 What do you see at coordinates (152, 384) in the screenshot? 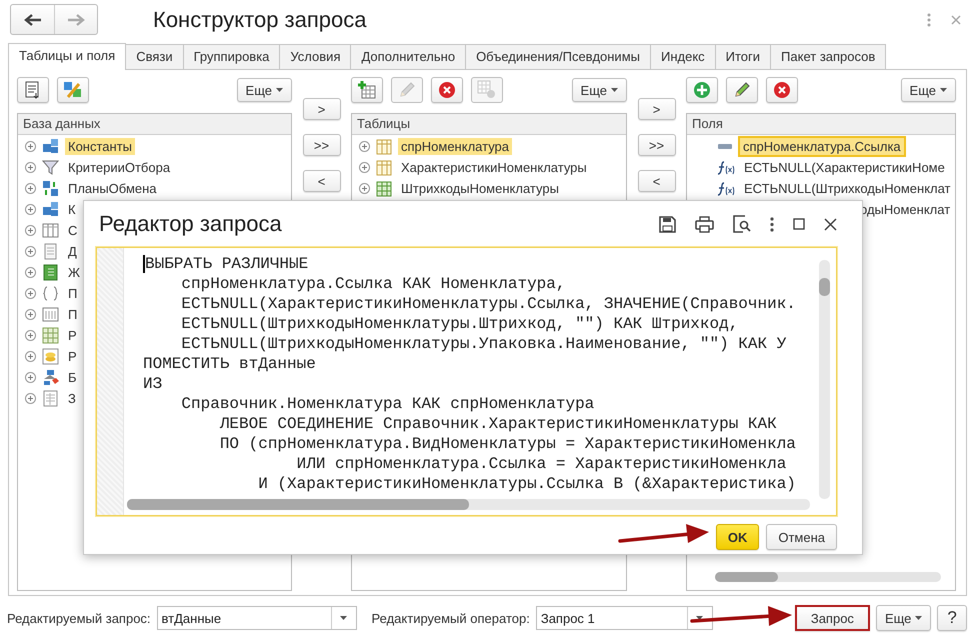
I see `code-line: ИЗ` at bounding box center [152, 384].